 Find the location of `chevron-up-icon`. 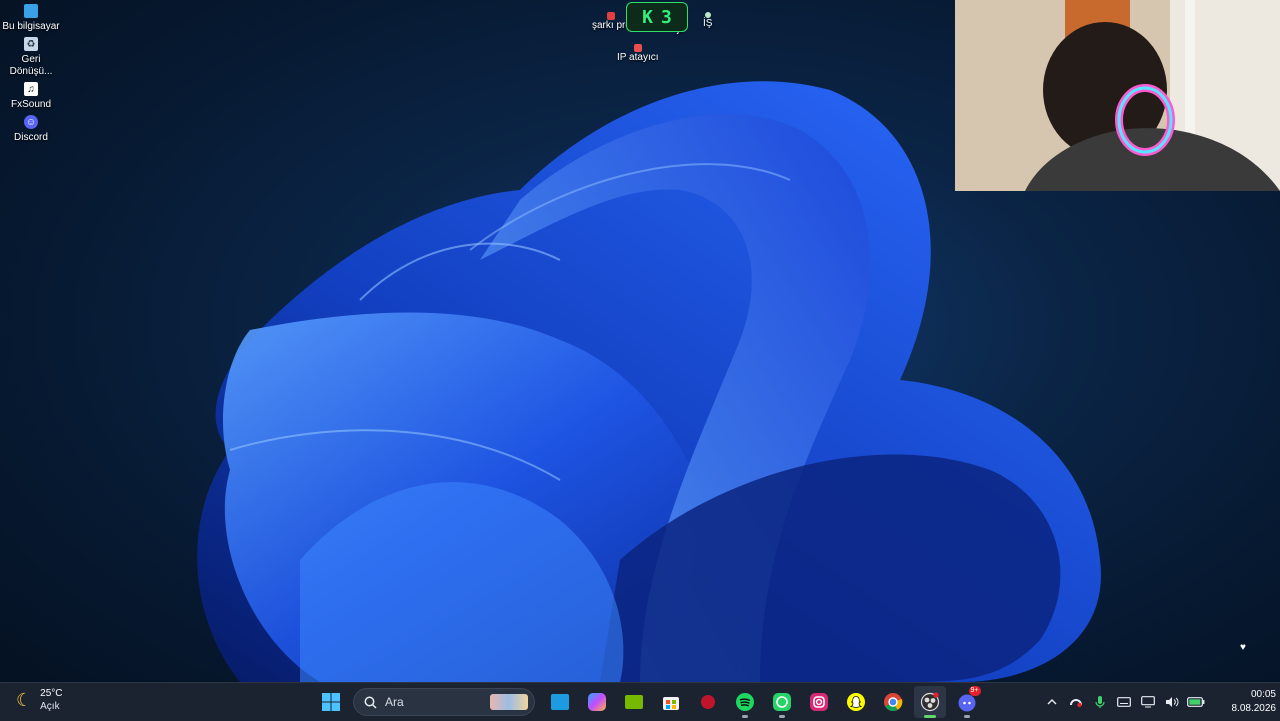

chevron-up-icon is located at coordinates (1052, 702).